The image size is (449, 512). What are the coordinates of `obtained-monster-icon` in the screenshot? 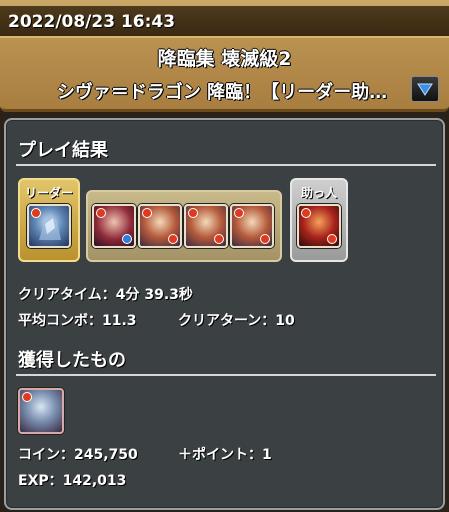 It's located at (41, 411).